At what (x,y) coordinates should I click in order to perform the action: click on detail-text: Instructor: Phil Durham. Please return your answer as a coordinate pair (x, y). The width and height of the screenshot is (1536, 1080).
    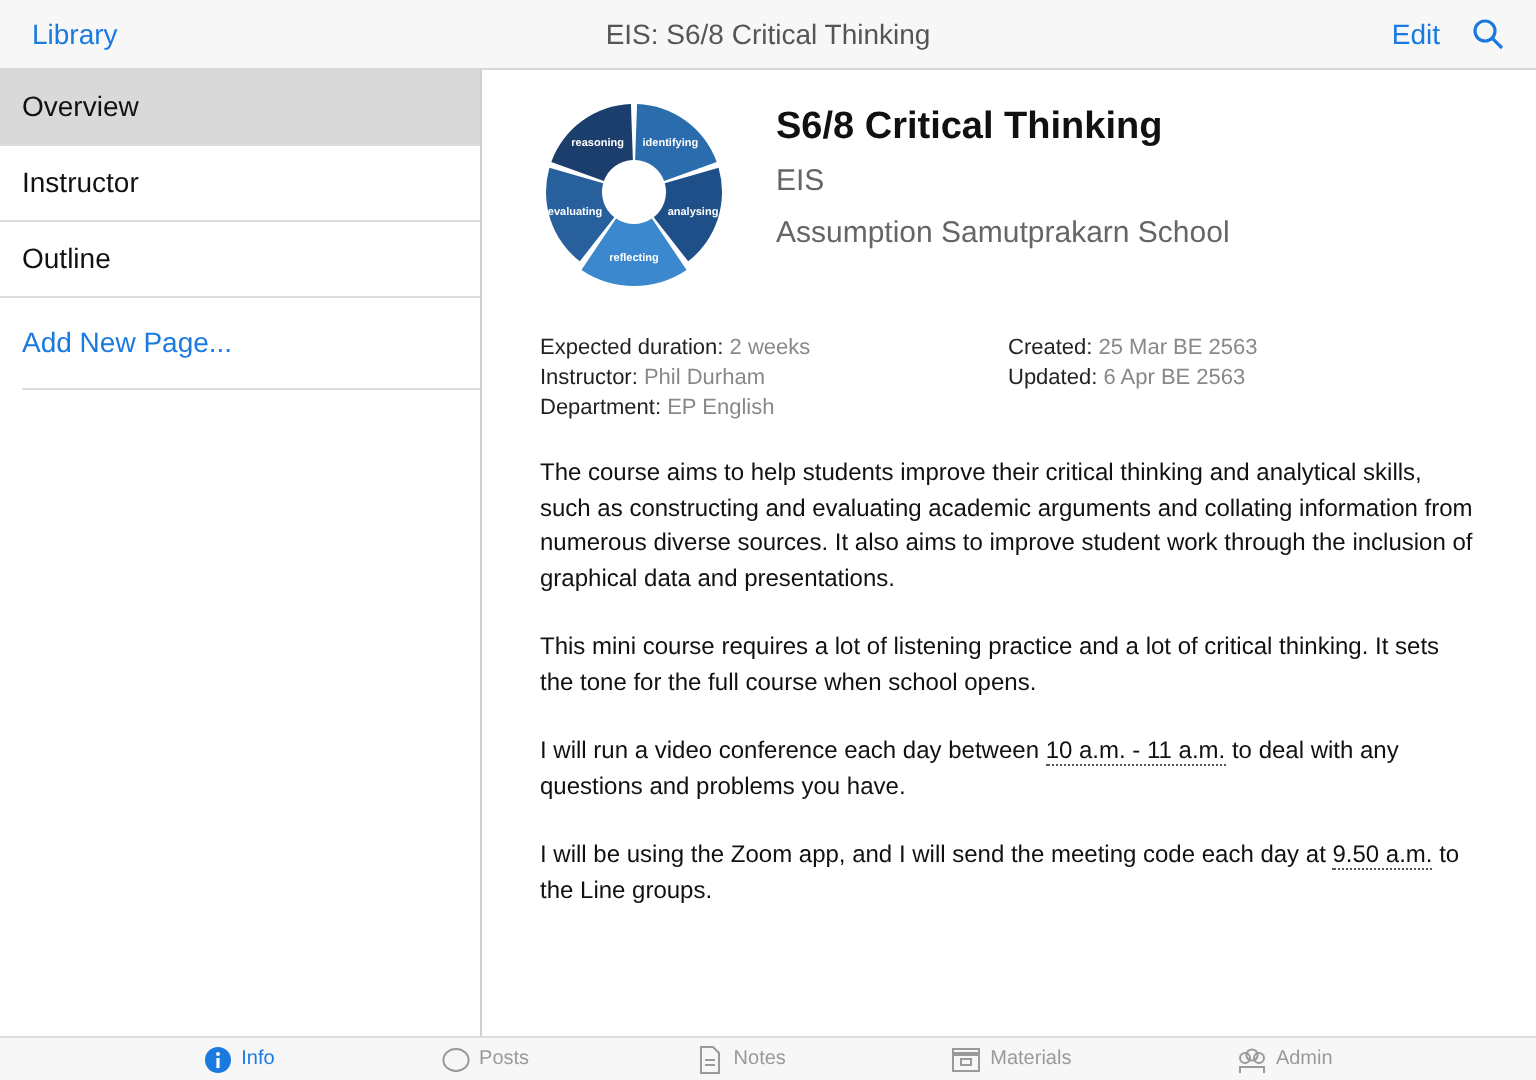
    Looking at the image, I should click on (653, 379).